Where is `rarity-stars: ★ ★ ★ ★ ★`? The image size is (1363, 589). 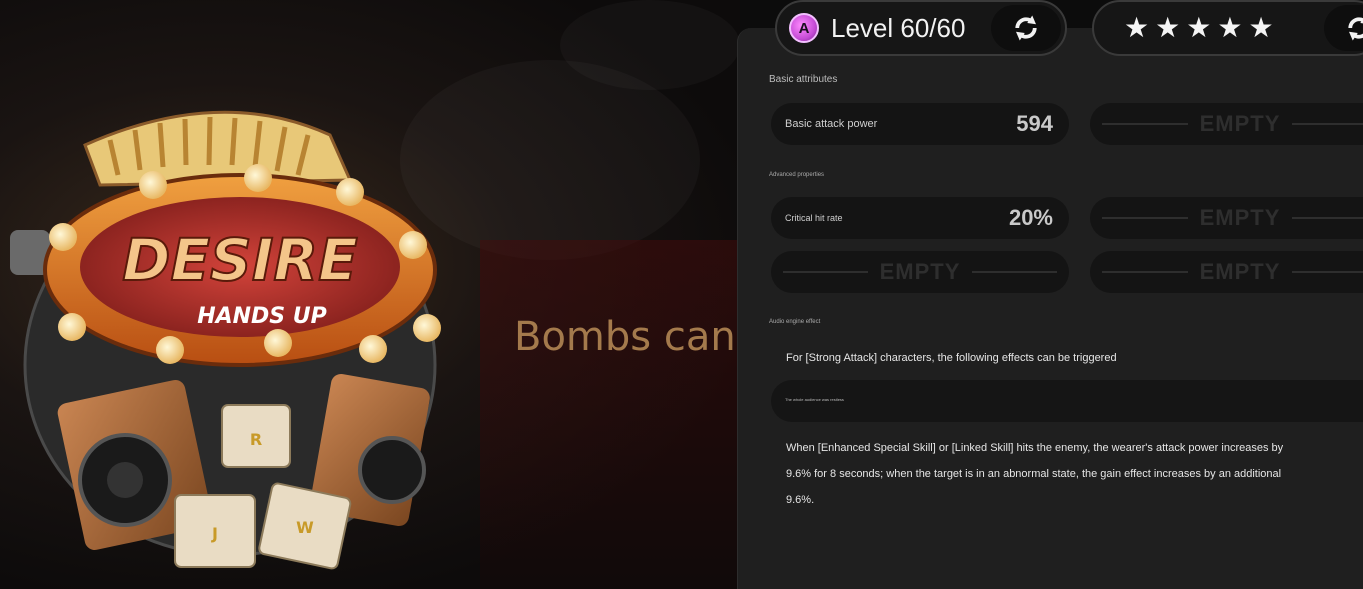 rarity-stars: ★ ★ ★ ★ ★ is located at coordinates (1199, 28).